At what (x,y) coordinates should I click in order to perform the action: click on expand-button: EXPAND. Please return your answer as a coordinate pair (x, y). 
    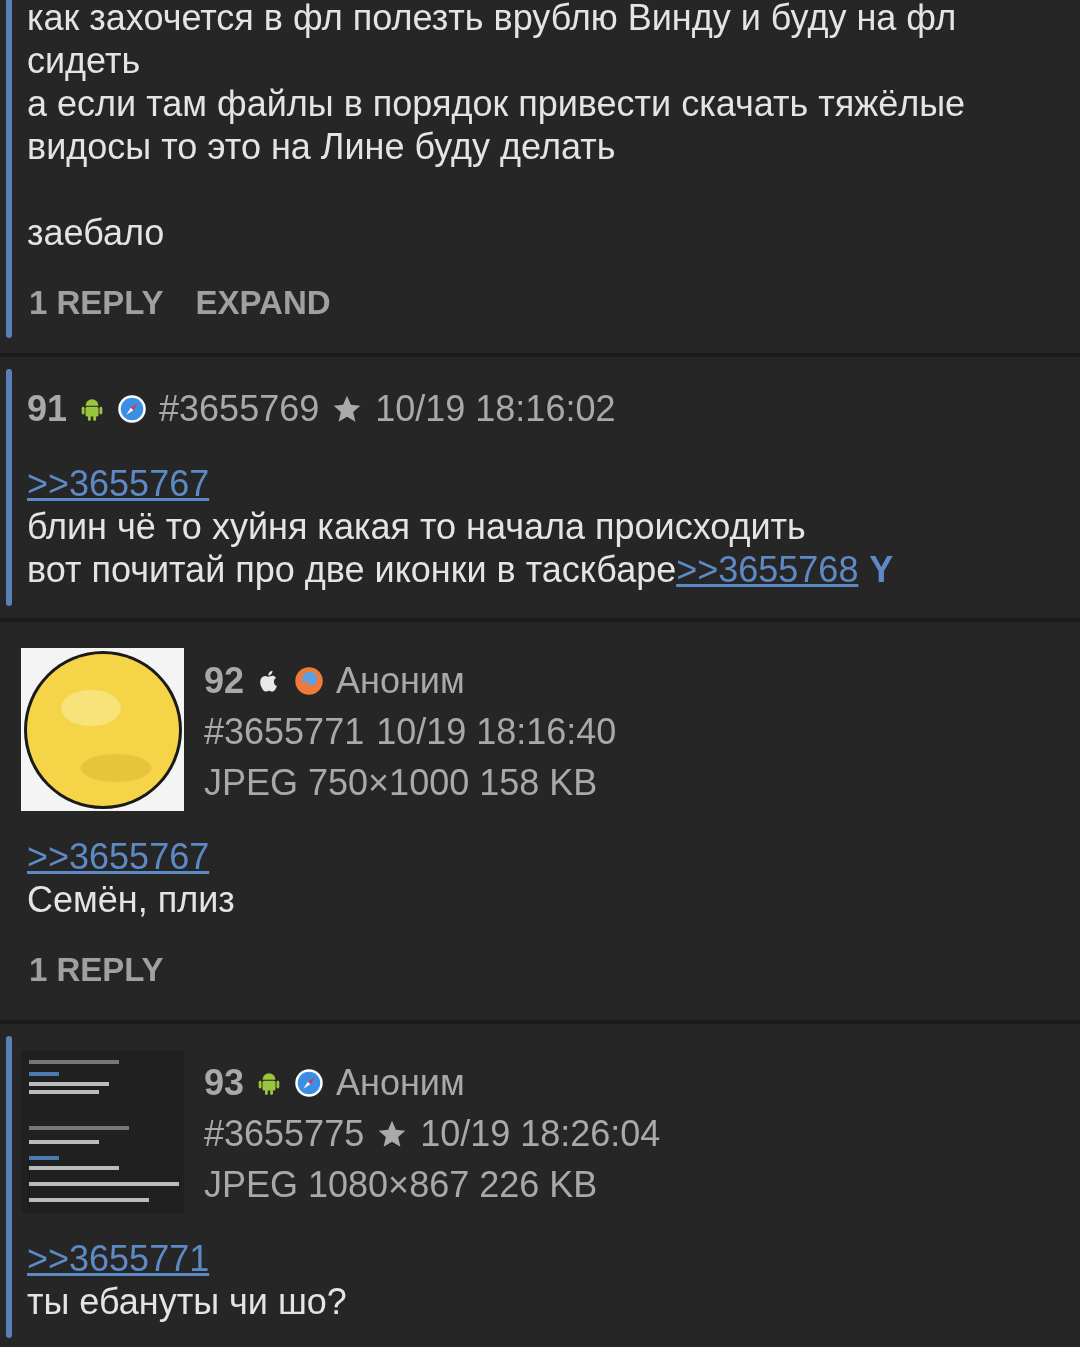
    Looking at the image, I should click on (263, 303).